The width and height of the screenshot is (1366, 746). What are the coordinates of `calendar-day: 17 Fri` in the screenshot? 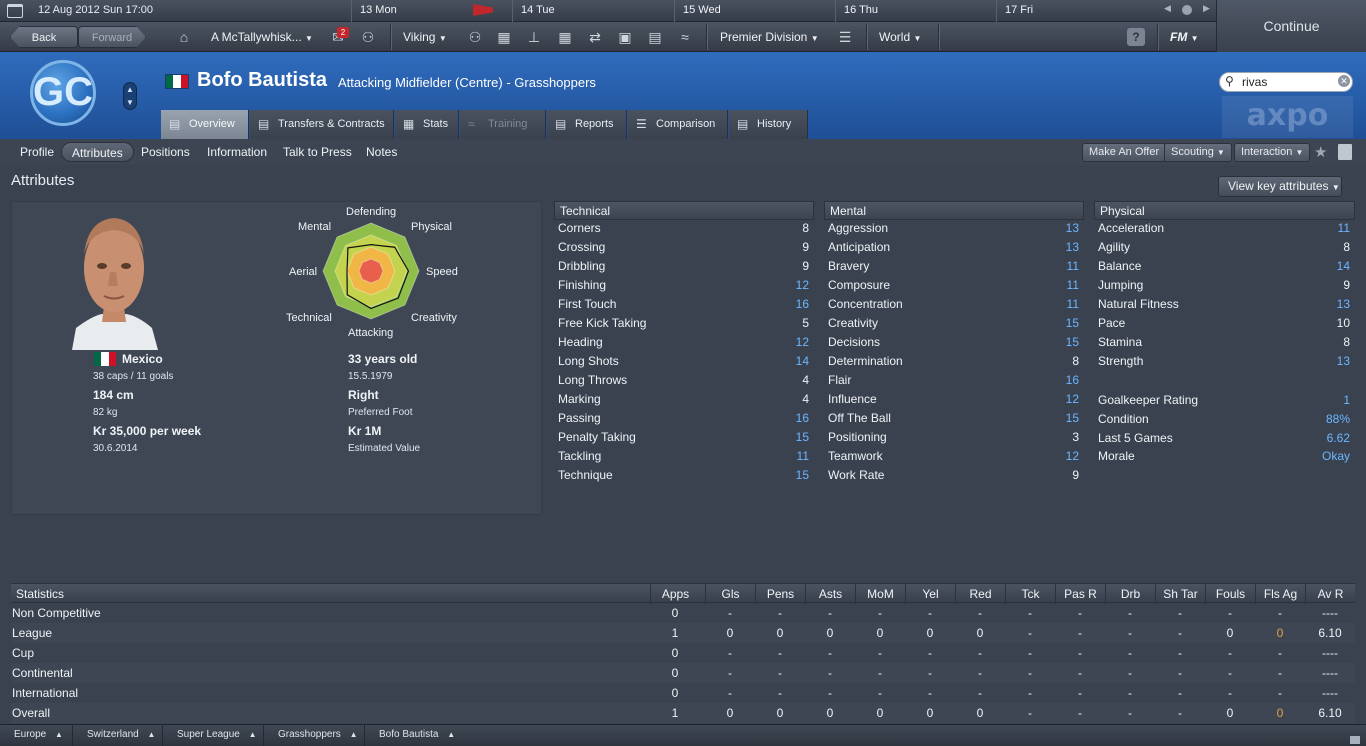 It's located at (1076, 11).